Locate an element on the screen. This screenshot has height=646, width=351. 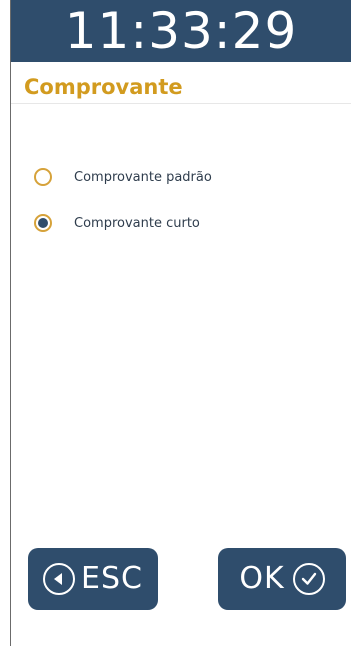
ok-label: OK is located at coordinates (262, 578).